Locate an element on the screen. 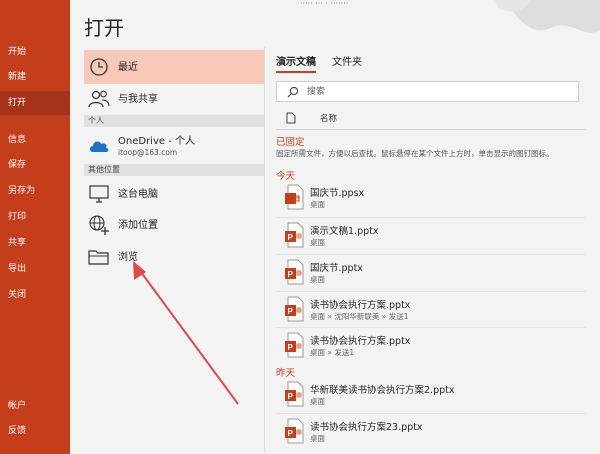  file-name: 国庆节.pptx is located at coordinates (336, 268).